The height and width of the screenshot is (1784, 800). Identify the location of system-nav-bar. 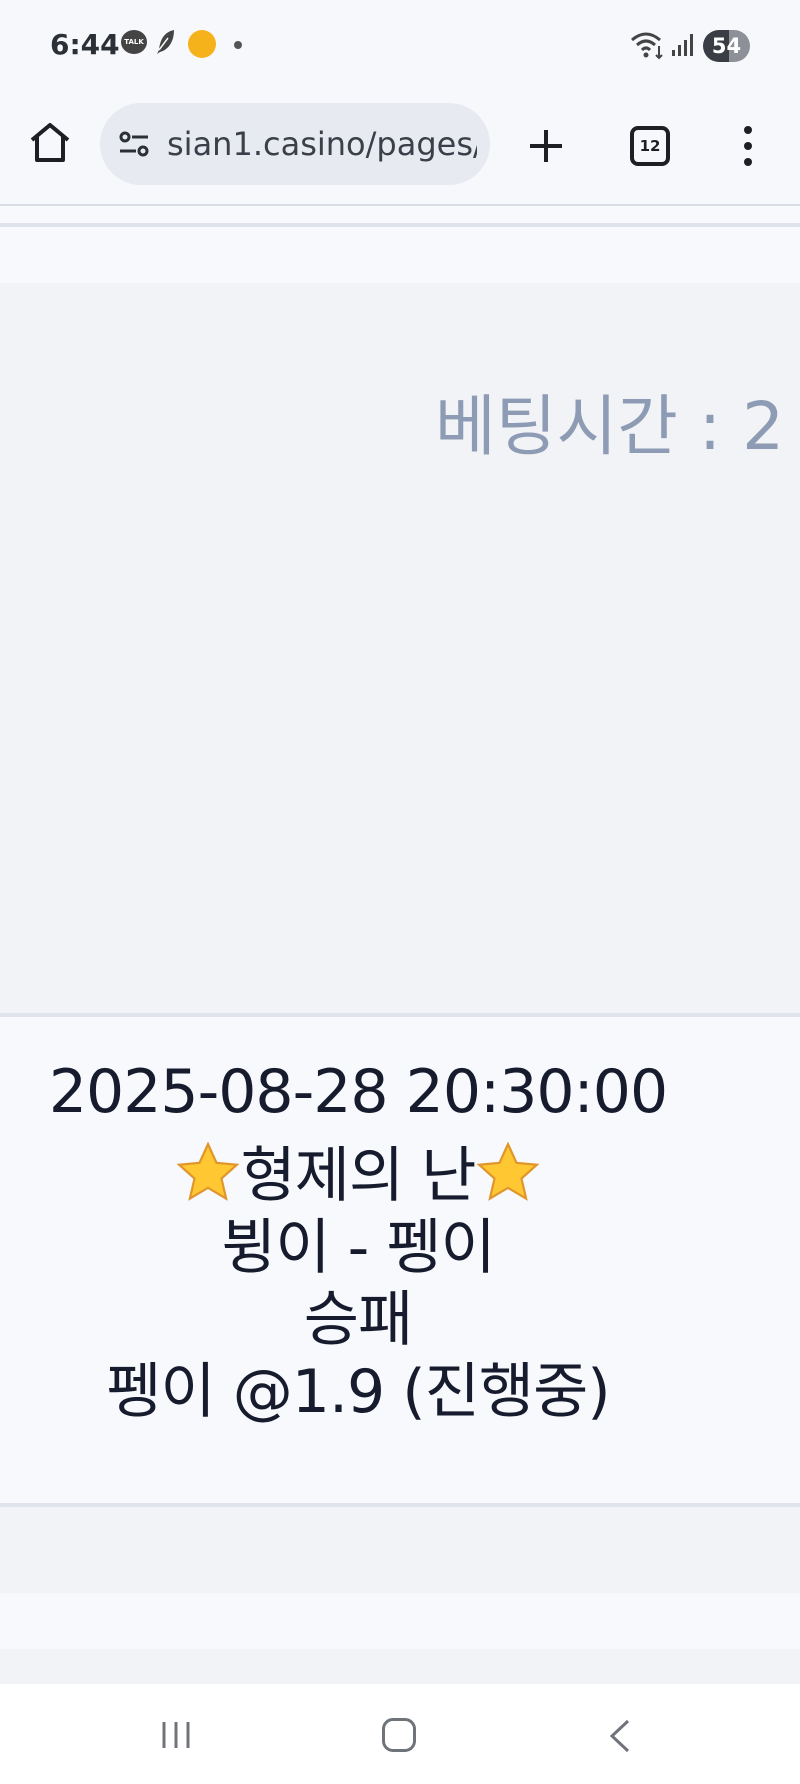
(400, 1734).